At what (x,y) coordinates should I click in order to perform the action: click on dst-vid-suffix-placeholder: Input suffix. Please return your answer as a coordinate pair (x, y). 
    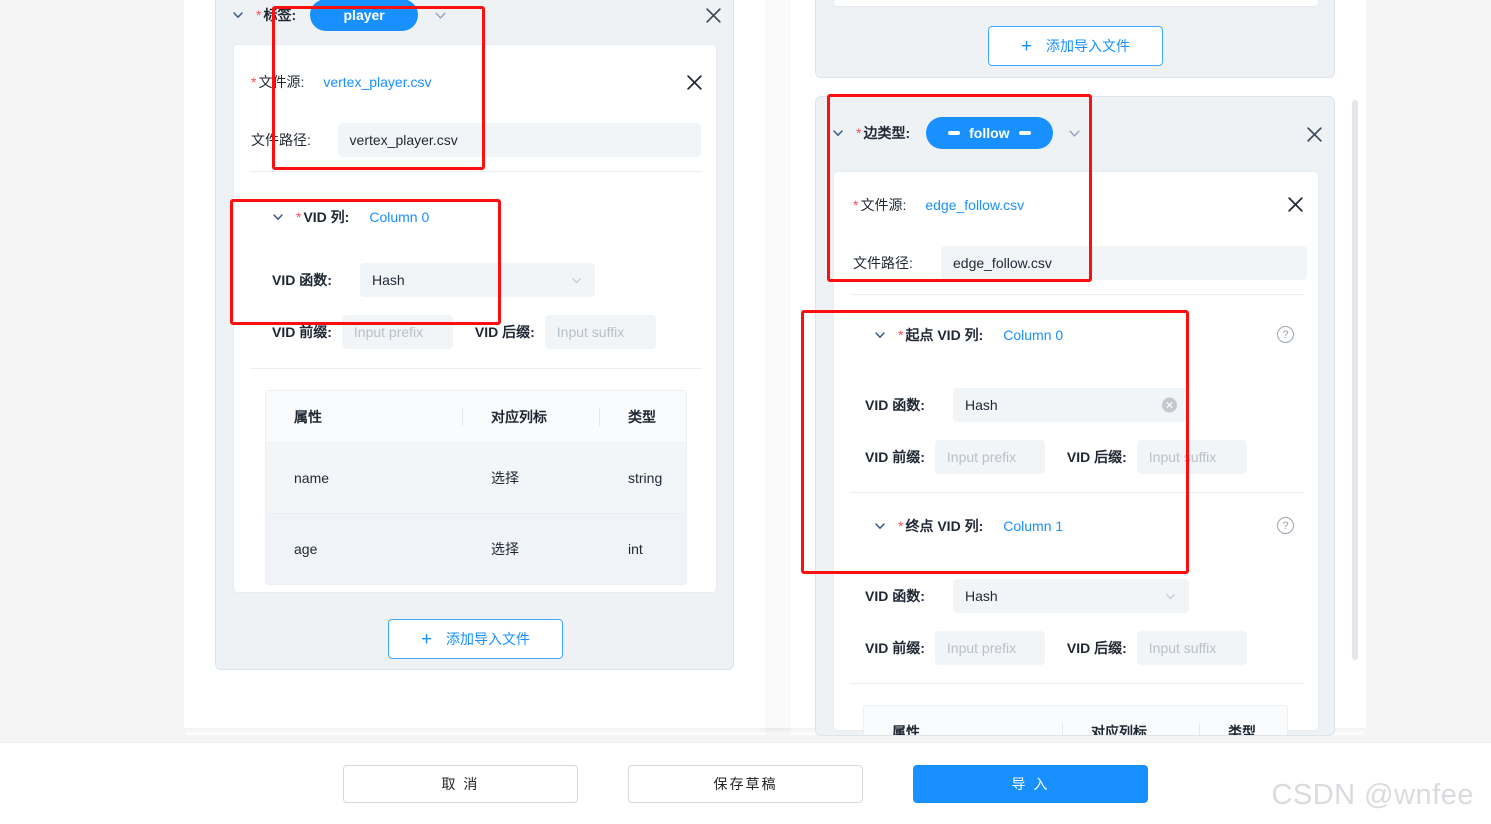
    Looking at the image, I should click on (1182, 648).